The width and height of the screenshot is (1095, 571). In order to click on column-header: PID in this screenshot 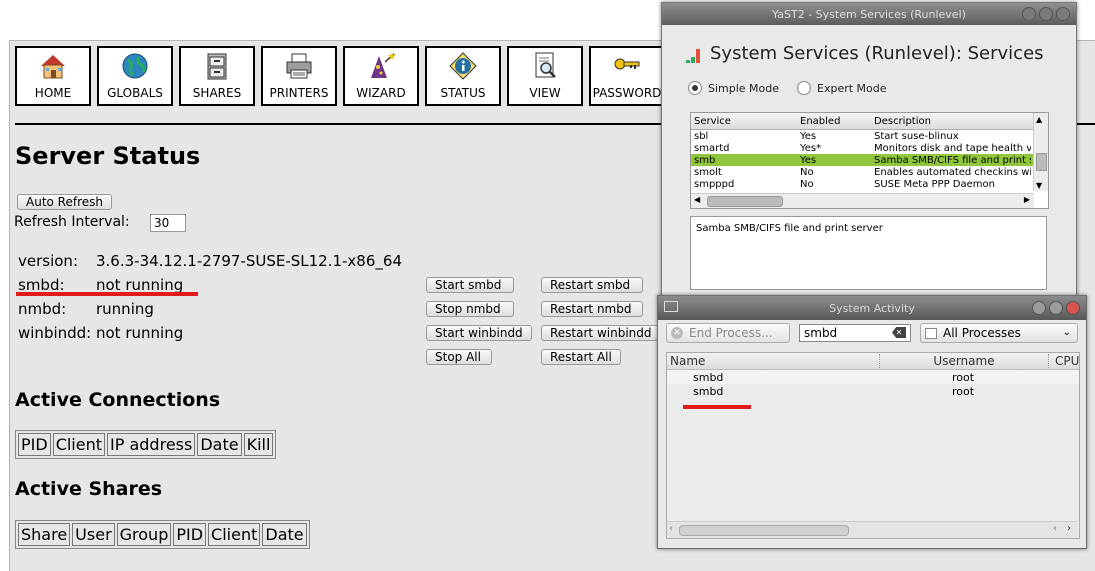, I will do `click(190, 534)`.